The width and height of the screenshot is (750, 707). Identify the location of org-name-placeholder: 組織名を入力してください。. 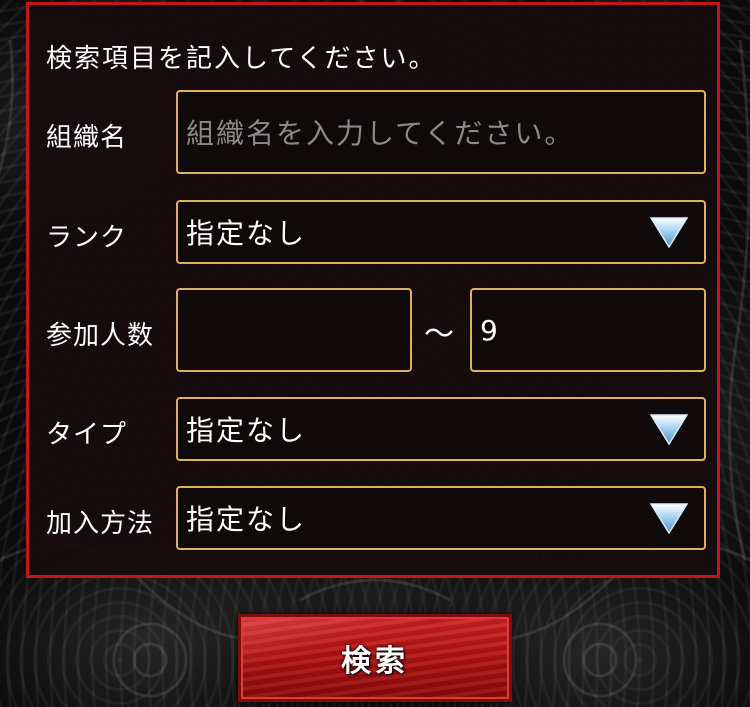
(380, 133).